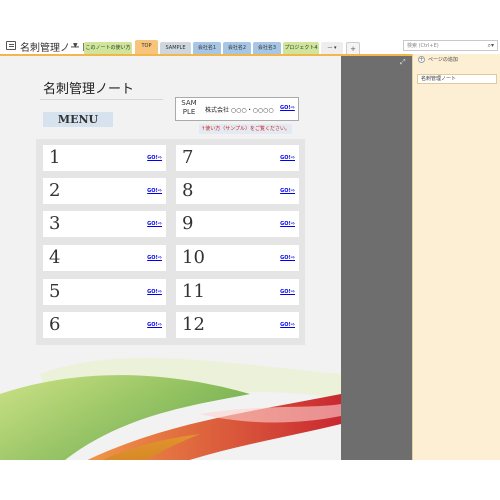  I want to click on menu-item-9: 9 GO!⇨, so click(237, 224).